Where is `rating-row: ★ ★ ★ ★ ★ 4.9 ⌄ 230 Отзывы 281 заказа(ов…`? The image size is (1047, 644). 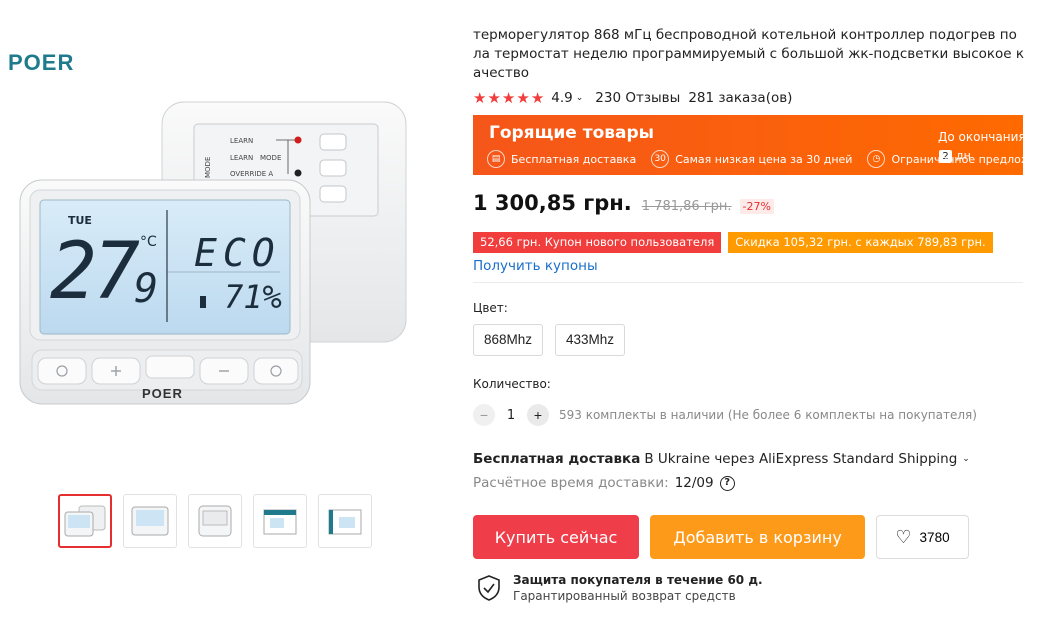 rating-row: ★ ★ ★ ★ ★ 4.9 ⌄ 230 Отзывы 281 заказа(ов… is located at coordinates (750, 98).